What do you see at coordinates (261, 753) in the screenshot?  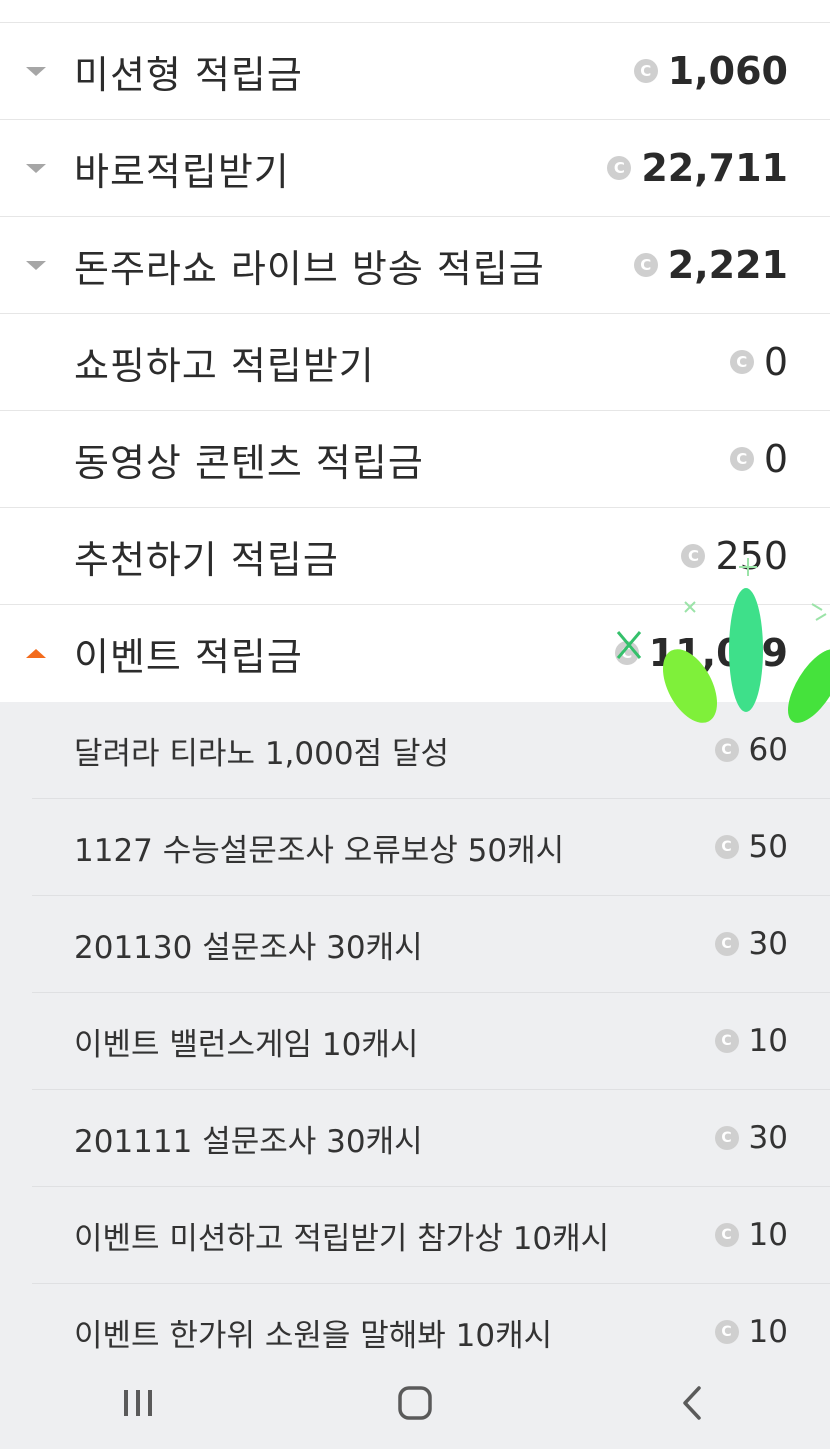 I see `event-item-label: 달려라 티라노 1,000점 달성` at bounding box center [261, 753].